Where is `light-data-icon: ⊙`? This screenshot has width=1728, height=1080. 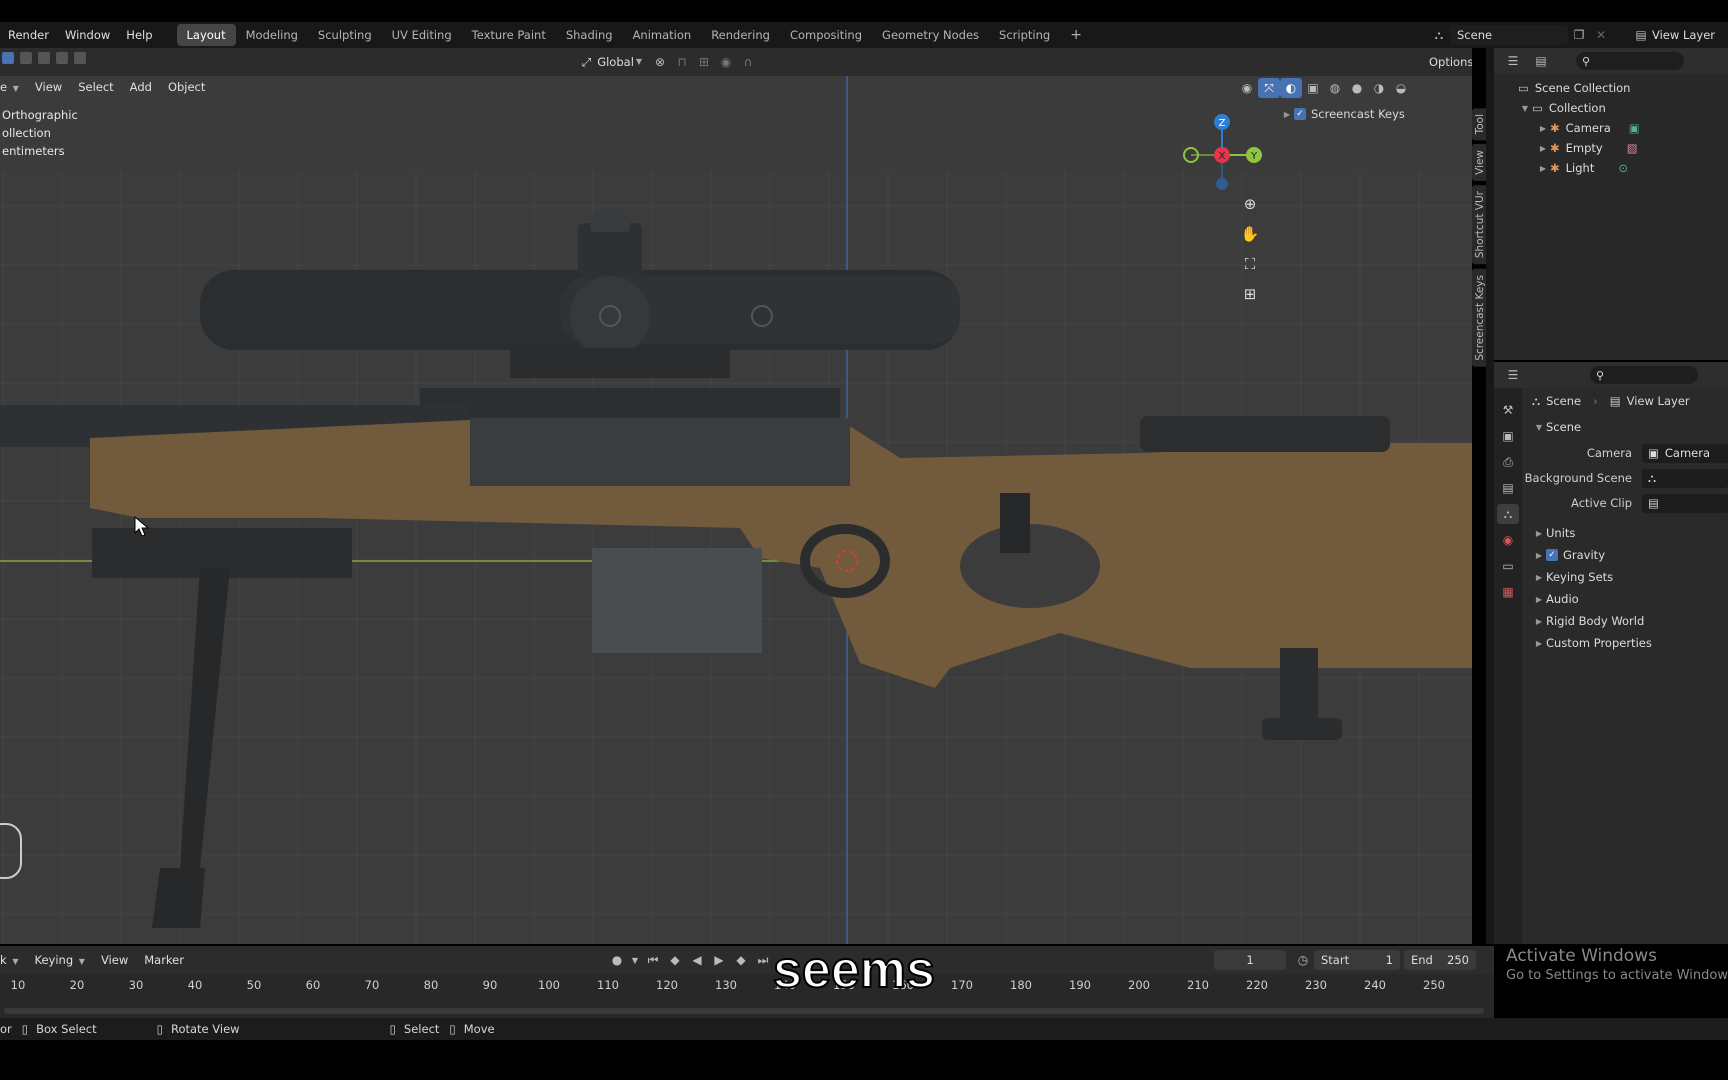
light-data-icon: ⊙ is located at coordinates (1623, 168).